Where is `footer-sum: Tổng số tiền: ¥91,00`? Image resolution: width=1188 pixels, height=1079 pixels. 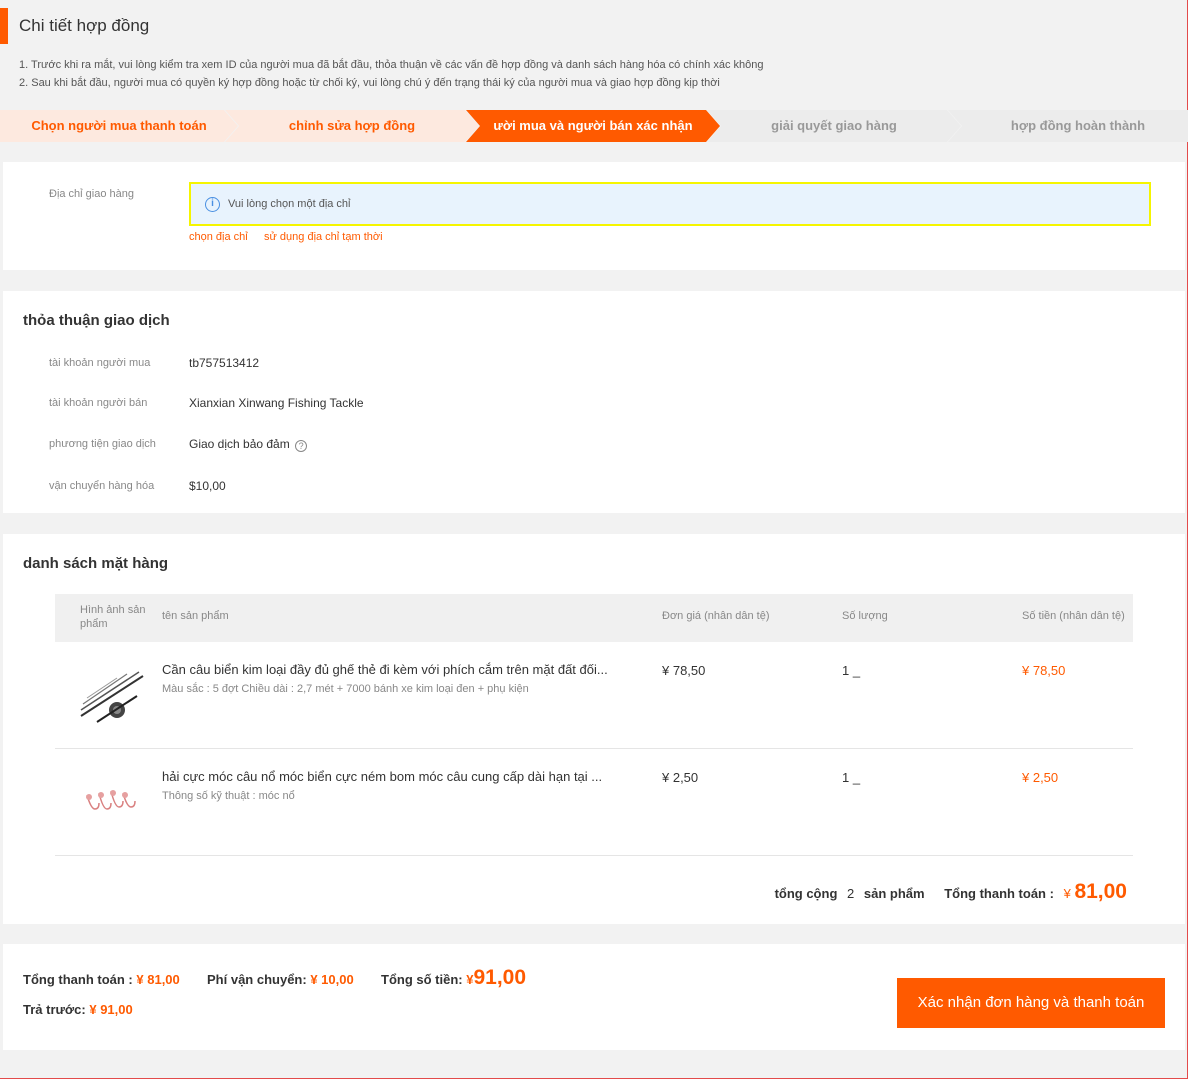
footer-sum: Tổng số tiền: ¥91,00 is located at coordinates (453, 978).